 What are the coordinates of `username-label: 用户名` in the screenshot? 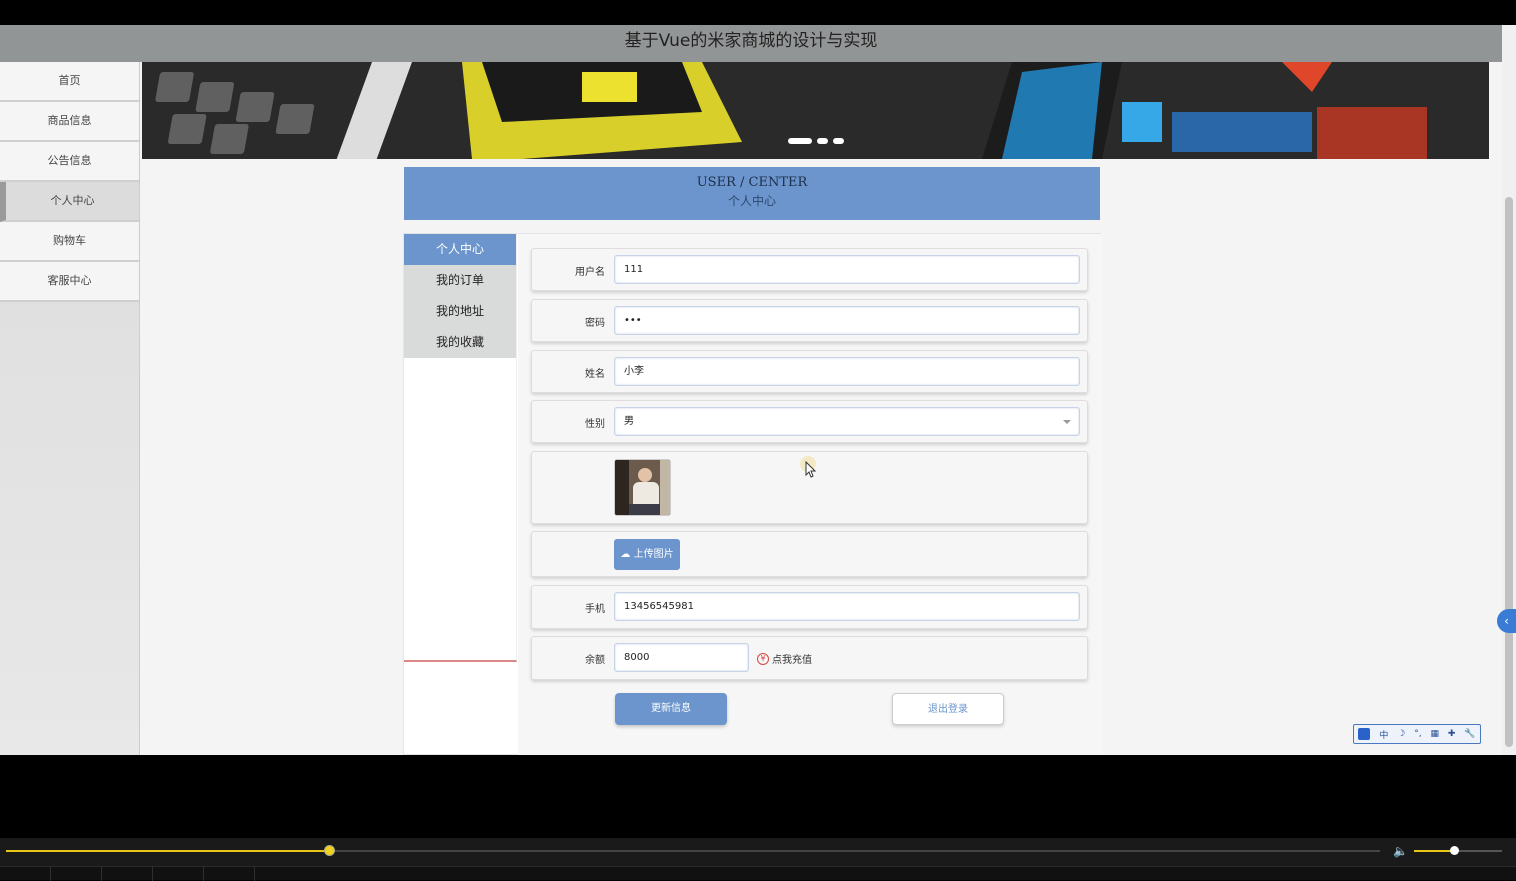 It's located at (590, 272).